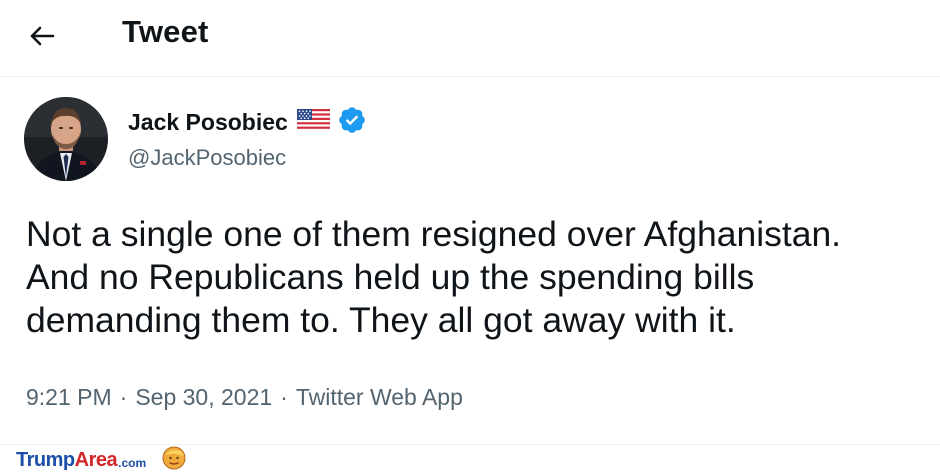 The image size is (940, 473). I want to click on verified-badge-icon, so click(352, 122).